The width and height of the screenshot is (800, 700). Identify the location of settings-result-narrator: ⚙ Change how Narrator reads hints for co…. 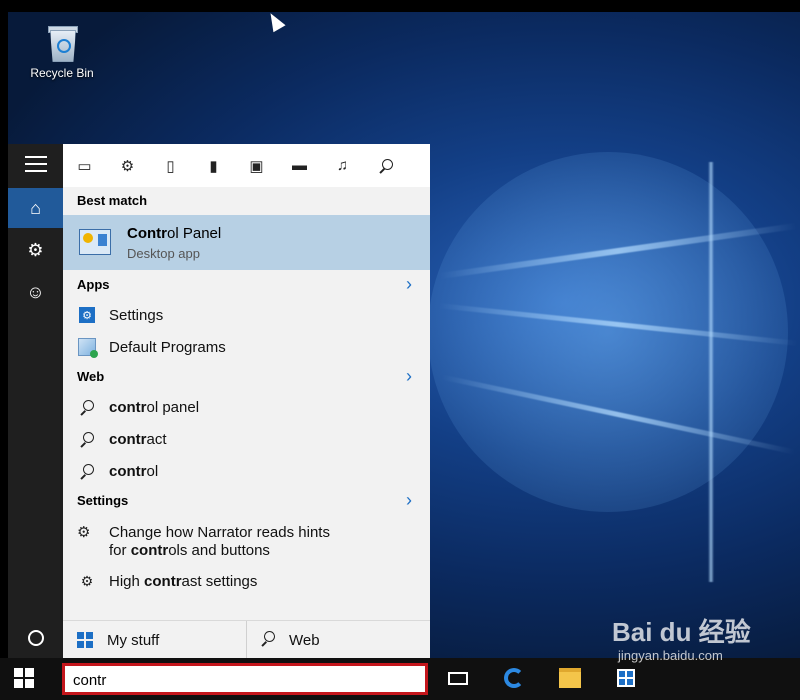
(246, 540).